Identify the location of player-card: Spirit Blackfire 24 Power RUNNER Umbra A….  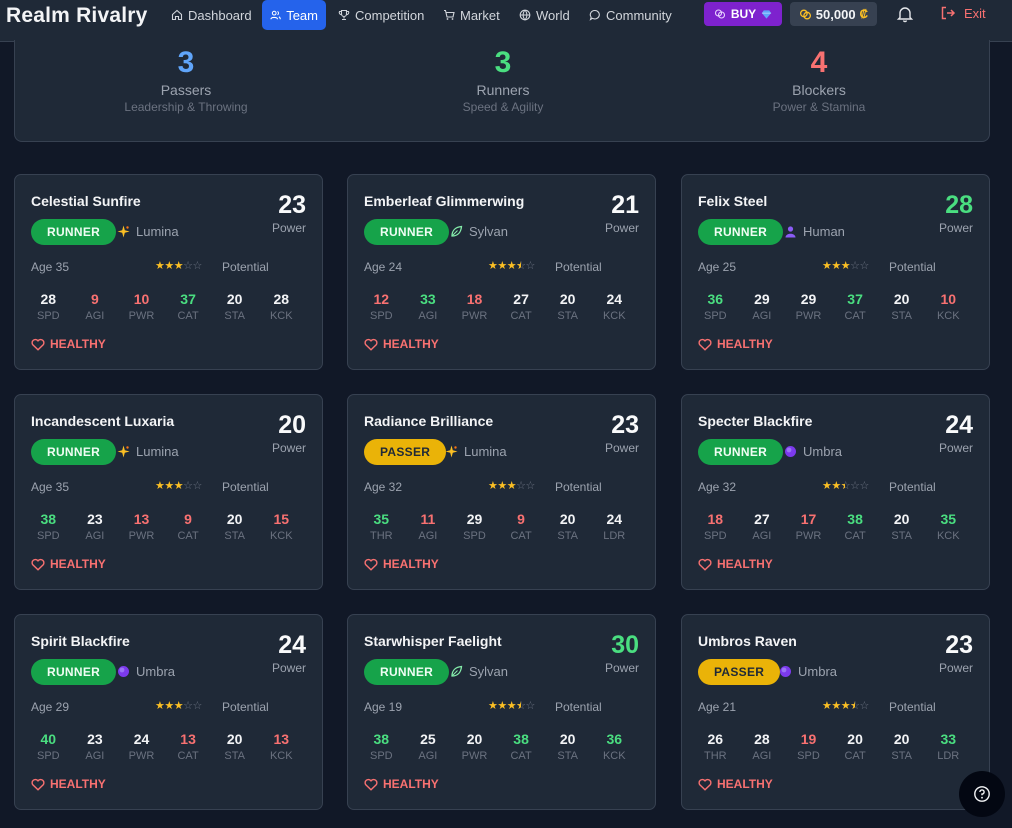
(168, 712).